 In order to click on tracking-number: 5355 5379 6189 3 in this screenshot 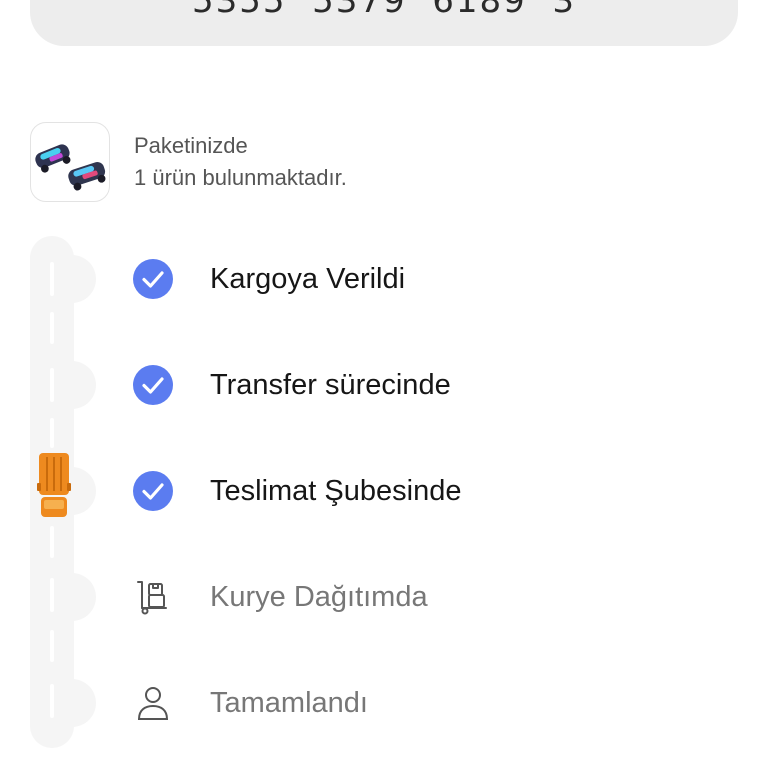, I will do `click(384, 10)`.